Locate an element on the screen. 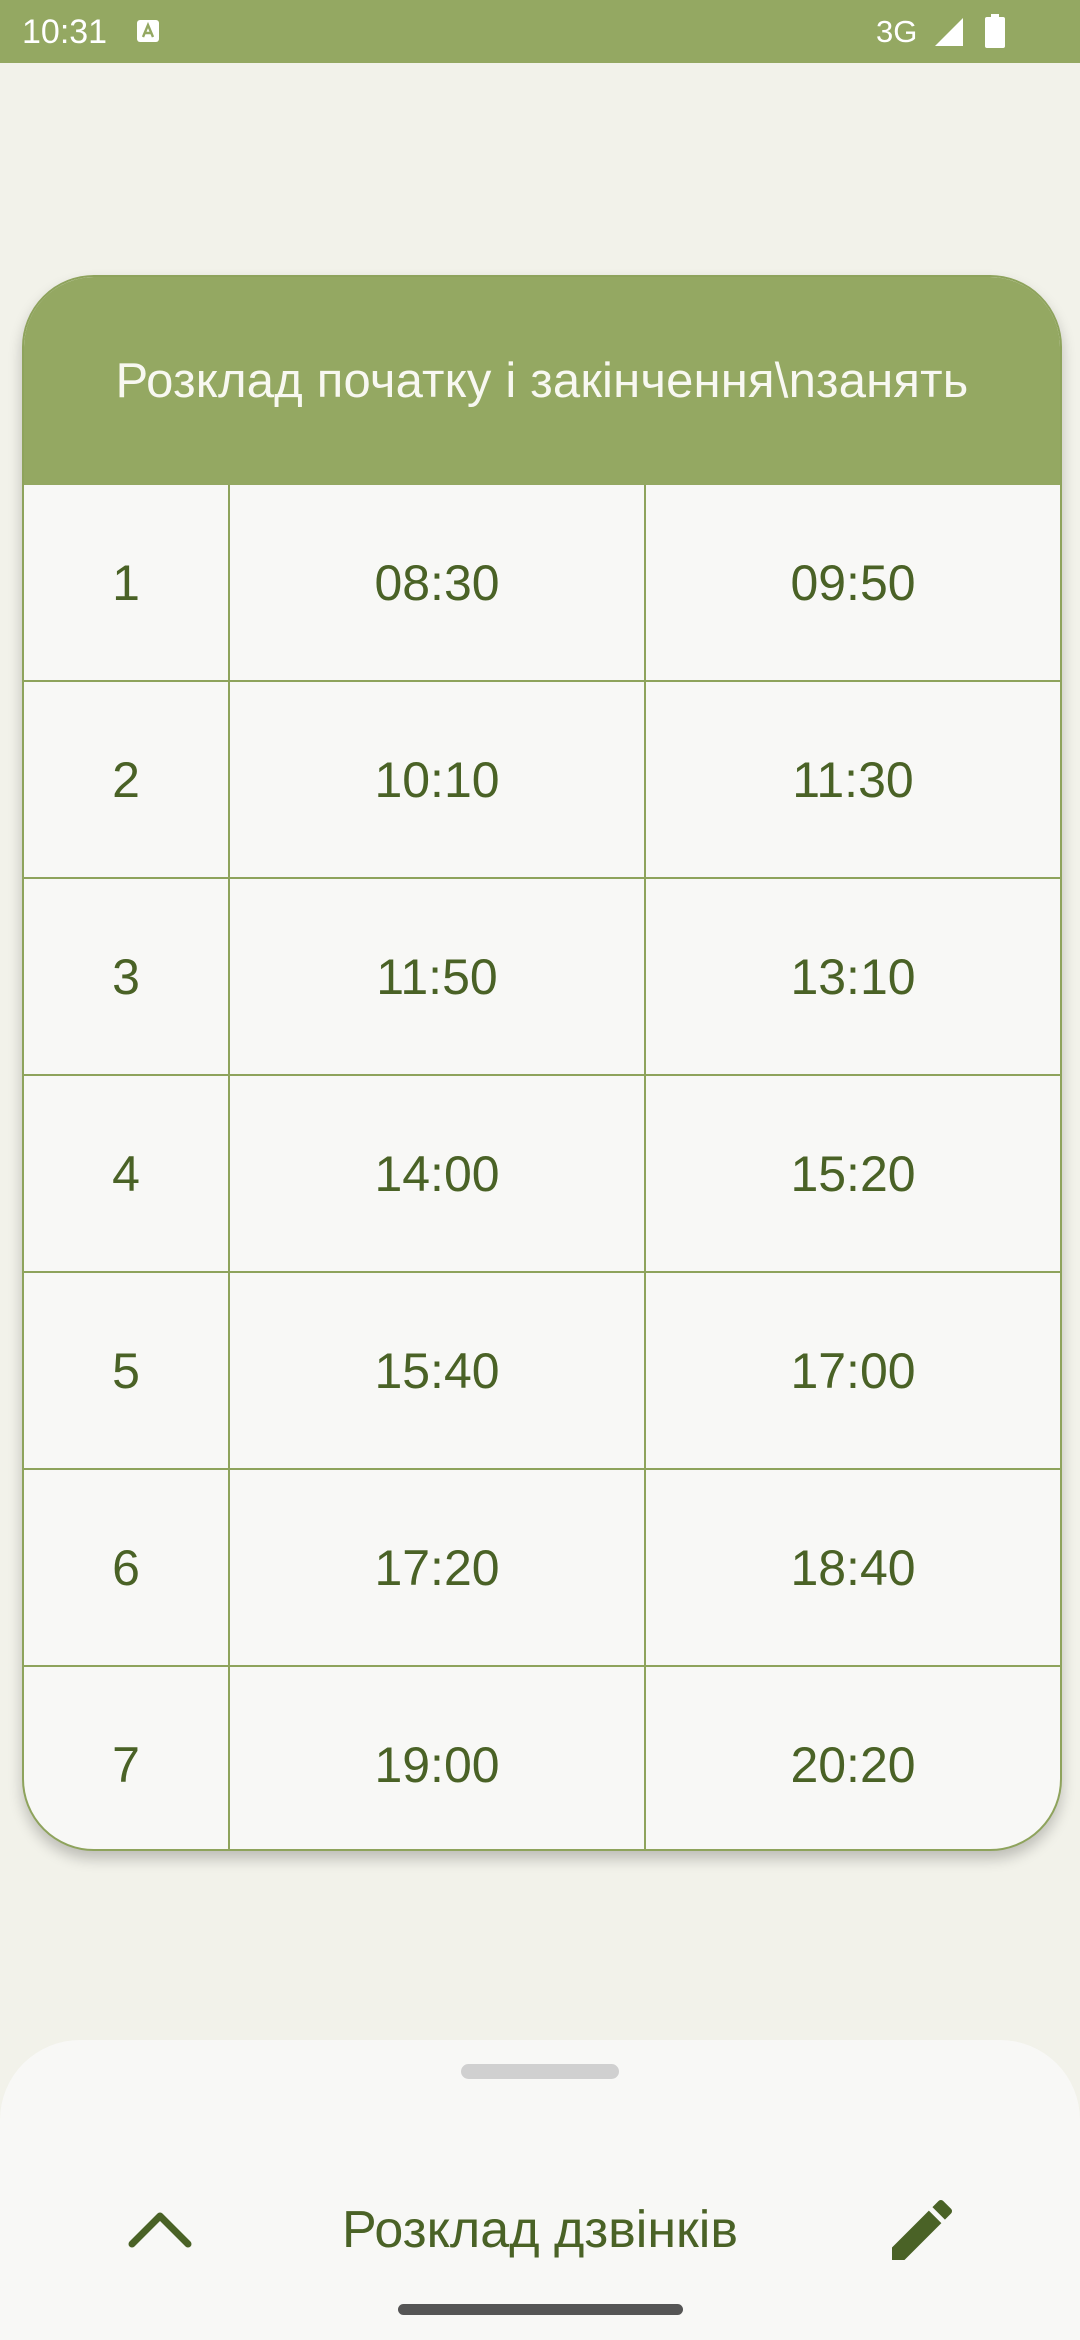 The image size is (1080, 2340). lesson-number: 5 is located at coordinates (127, 1370).